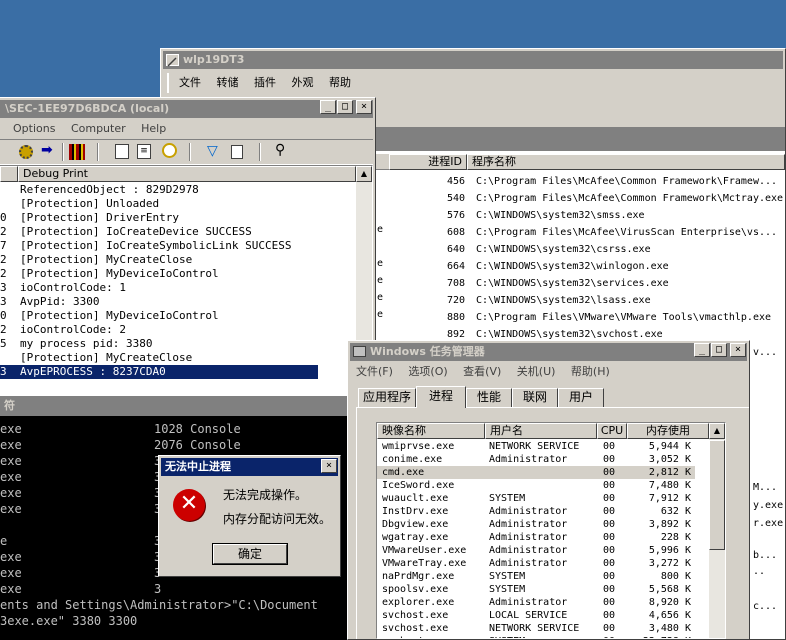 This screenshot has width=786, height=640. I want to click on col-header-mem: 内存使用, so click(668, 431).